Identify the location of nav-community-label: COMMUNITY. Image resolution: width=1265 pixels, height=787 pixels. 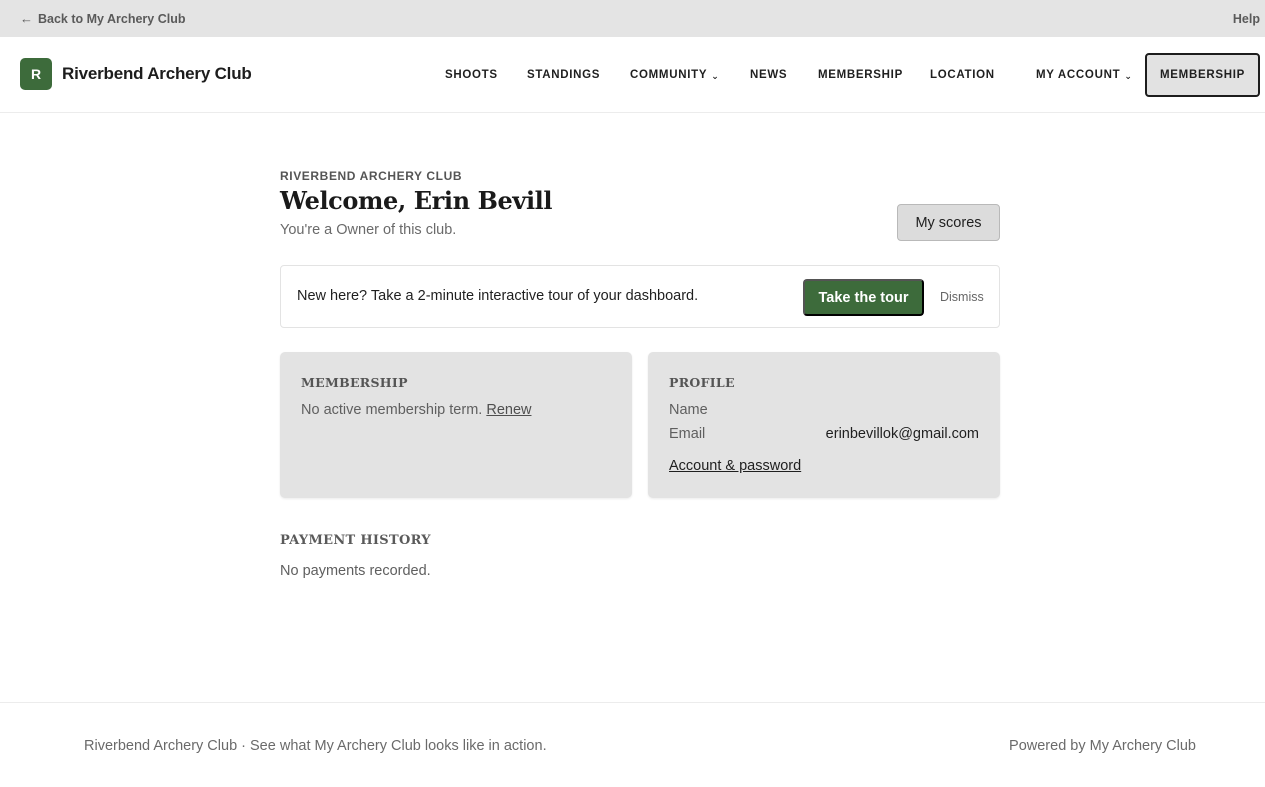
(669, 75).